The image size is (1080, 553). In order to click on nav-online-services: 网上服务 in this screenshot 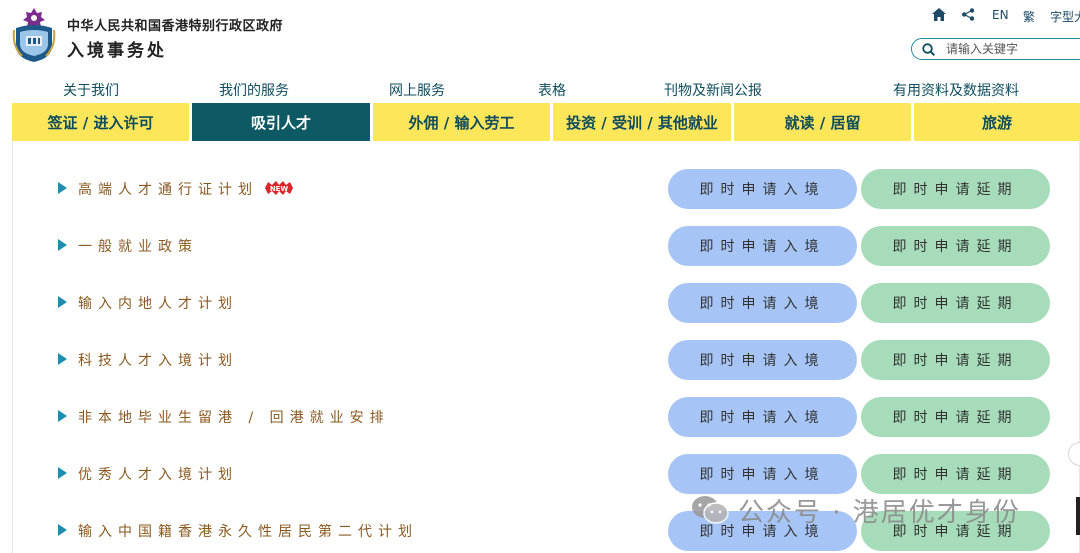, I will do `click(417, 90)`.